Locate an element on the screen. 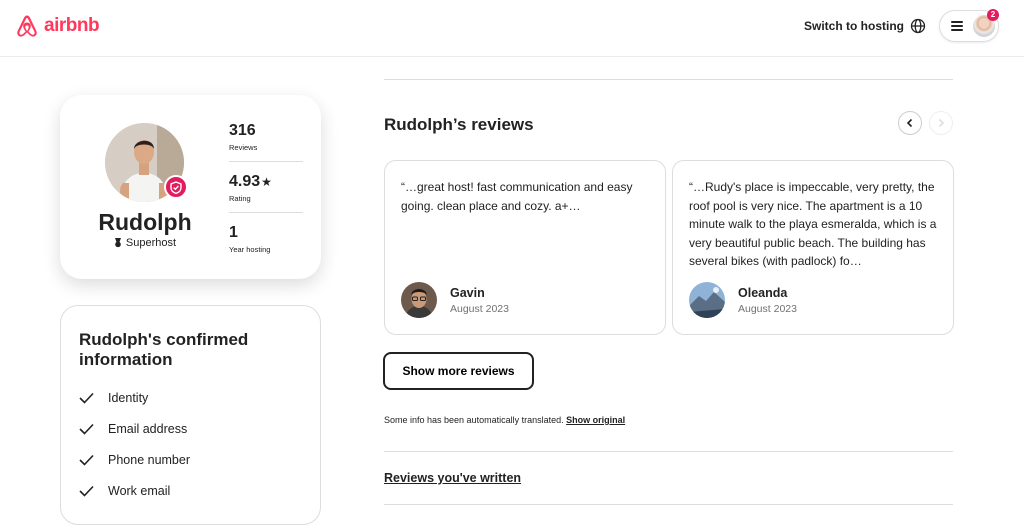  superhost-badge is located at coordinates (176, 187).